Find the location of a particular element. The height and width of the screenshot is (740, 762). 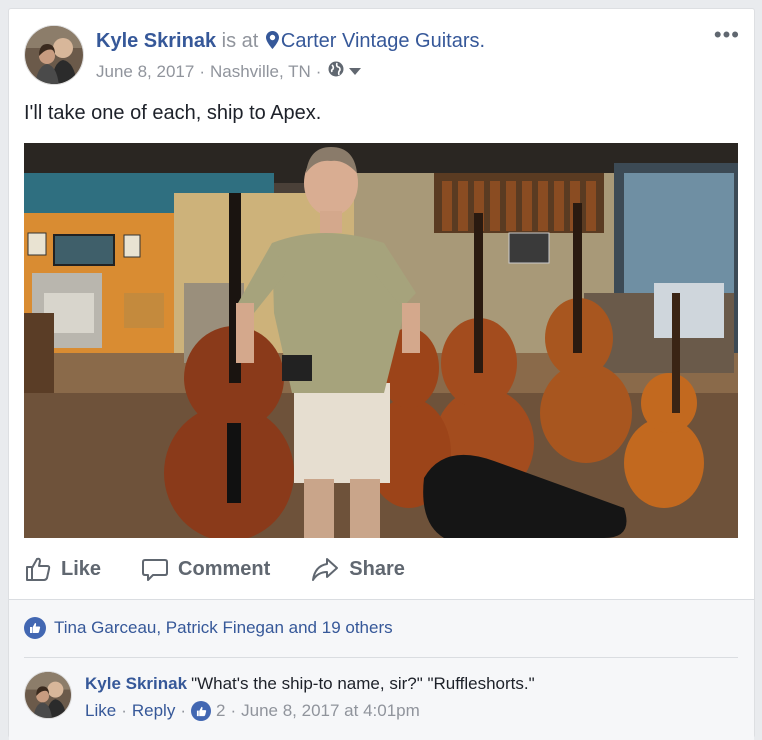

post-text: I'll take one of each, ship to Apex. is located at coordinates (173, 113).